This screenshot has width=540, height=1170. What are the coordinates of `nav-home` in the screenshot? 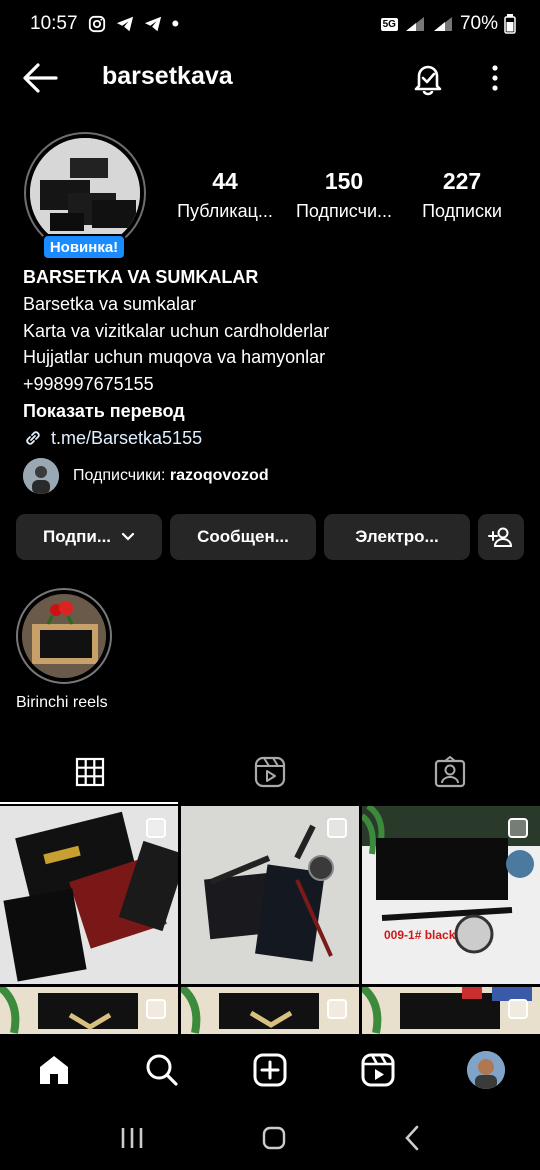 It's located at (54, 1070).